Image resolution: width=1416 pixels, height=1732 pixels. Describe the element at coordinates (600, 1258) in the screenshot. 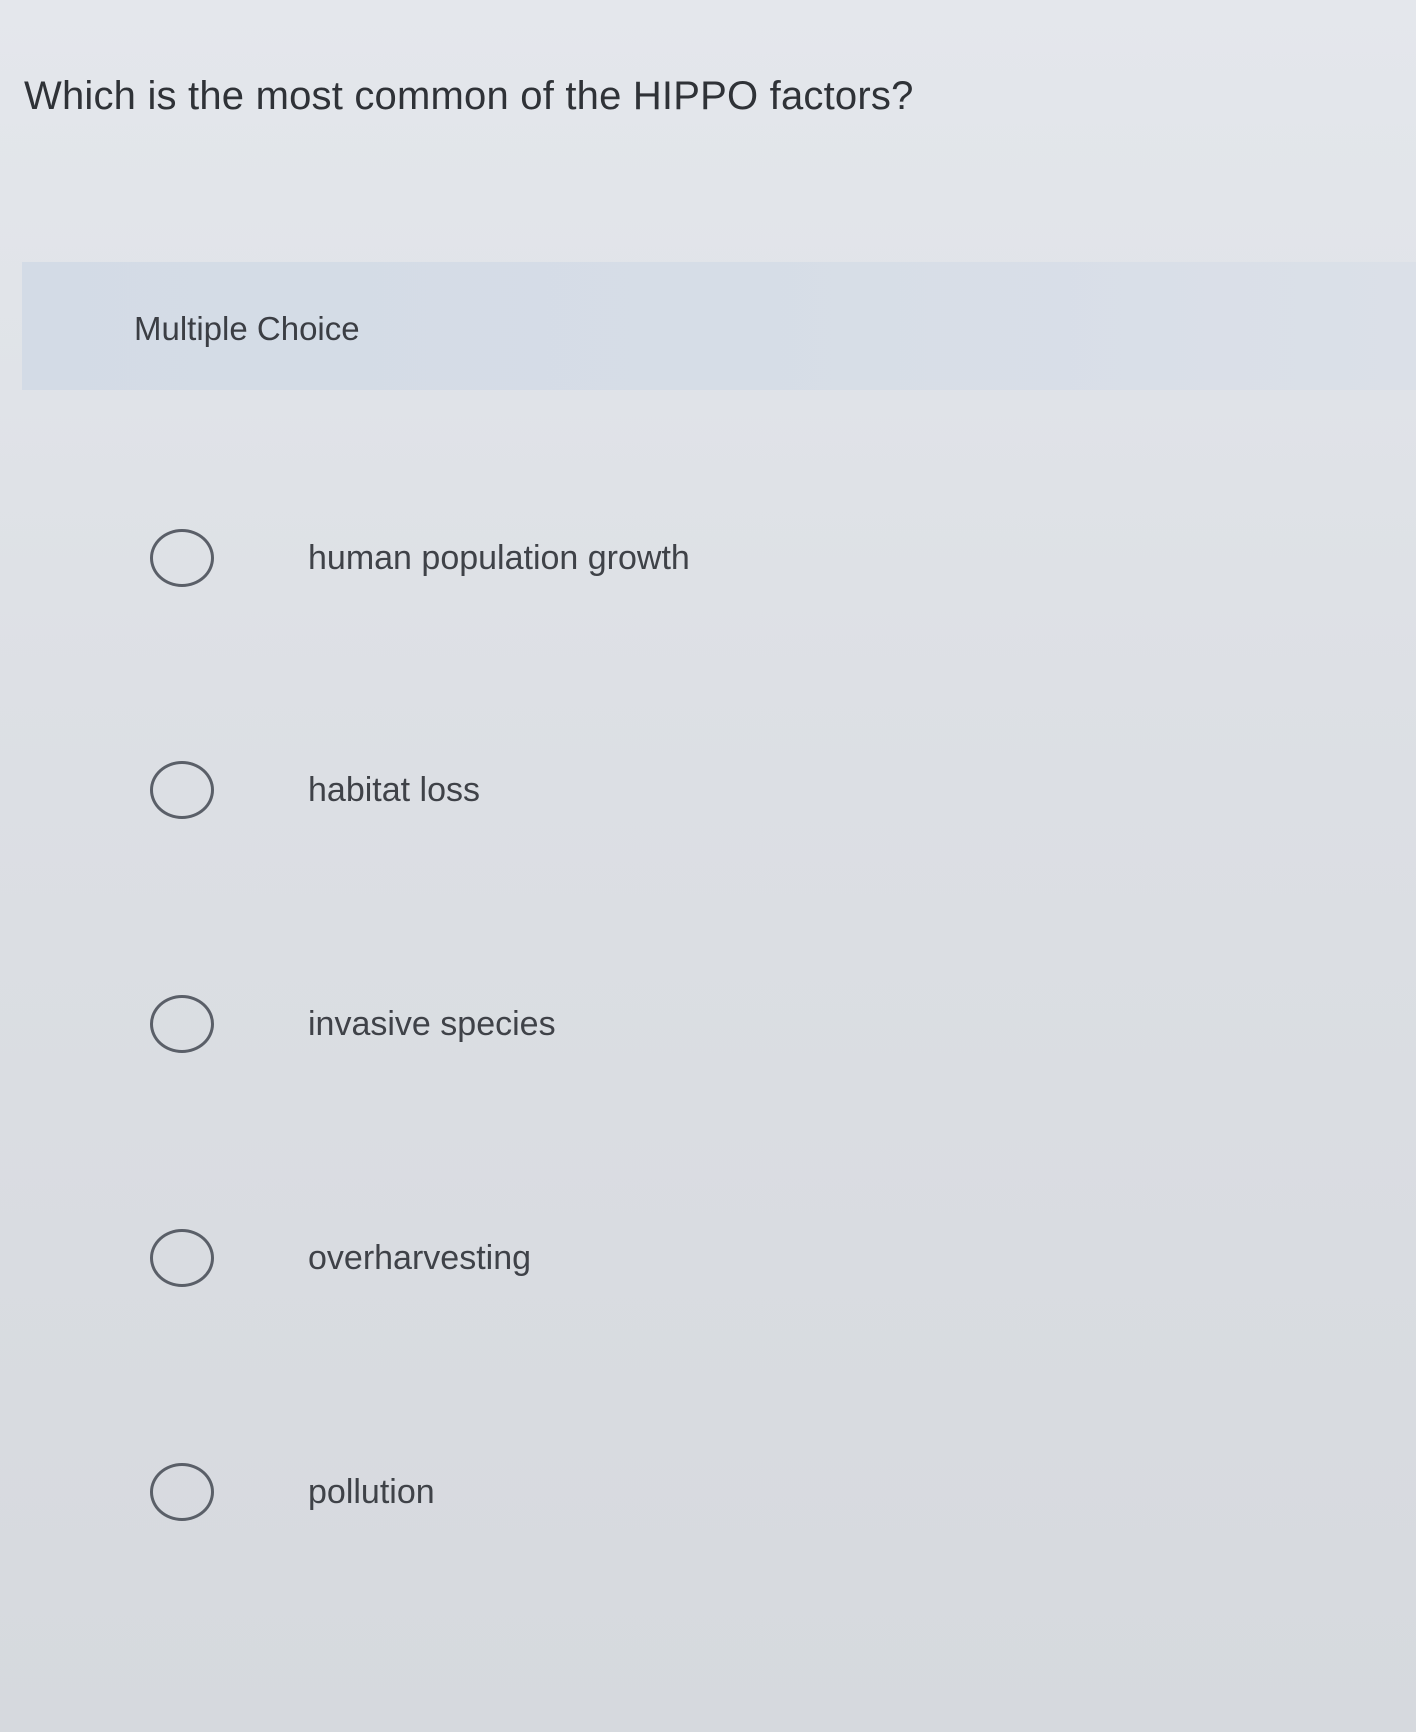

I see `answer-option-4: overharvesting` at that location.